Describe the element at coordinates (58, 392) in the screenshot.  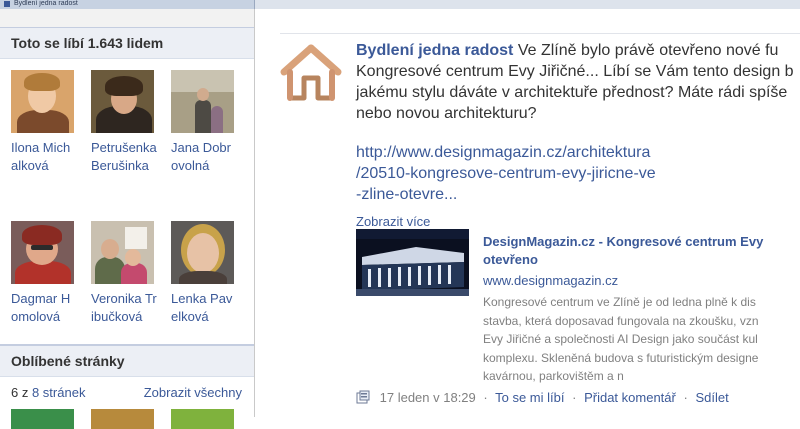
I see `pages-count-link: 8 stránek` at that location.